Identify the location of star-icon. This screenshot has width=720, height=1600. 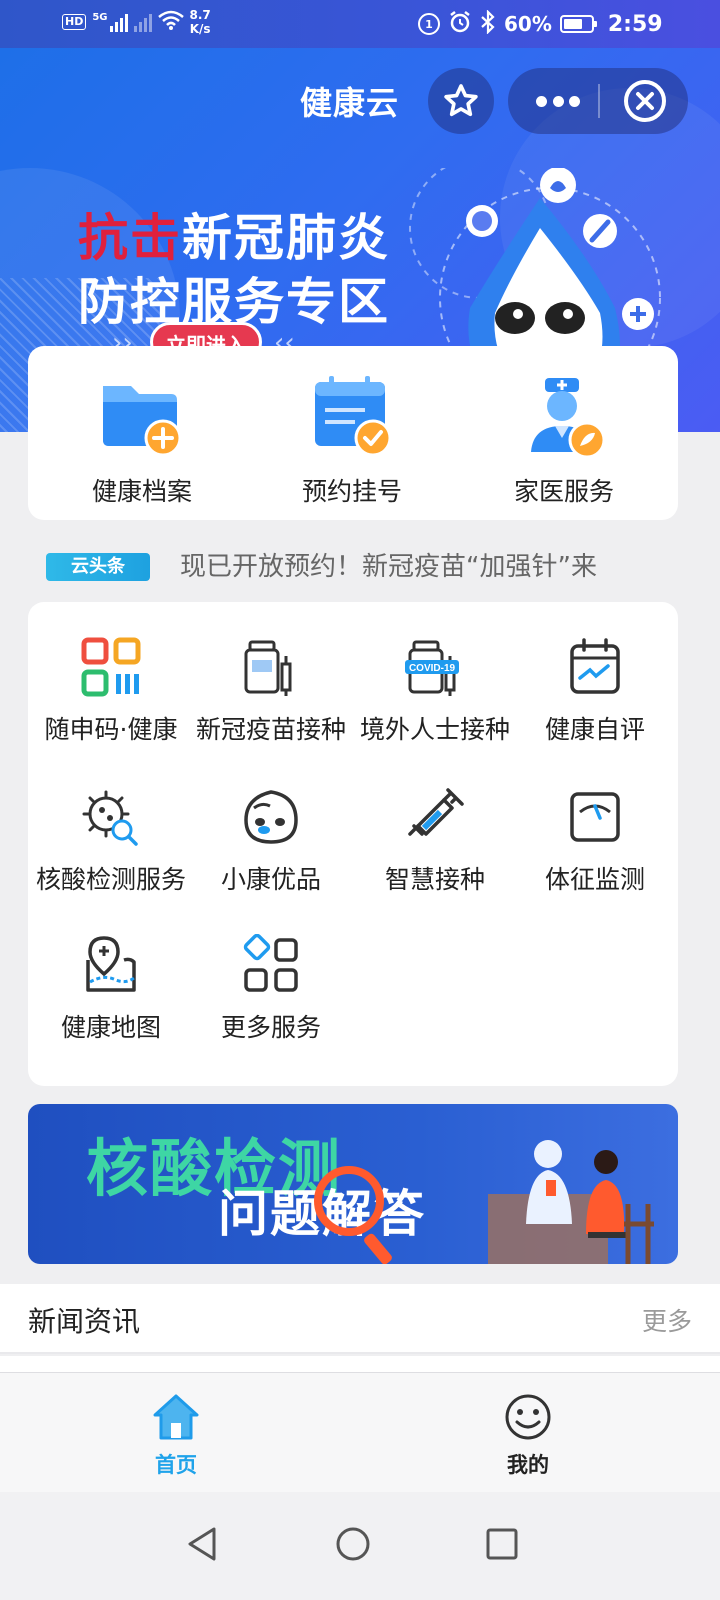
(461, 100).